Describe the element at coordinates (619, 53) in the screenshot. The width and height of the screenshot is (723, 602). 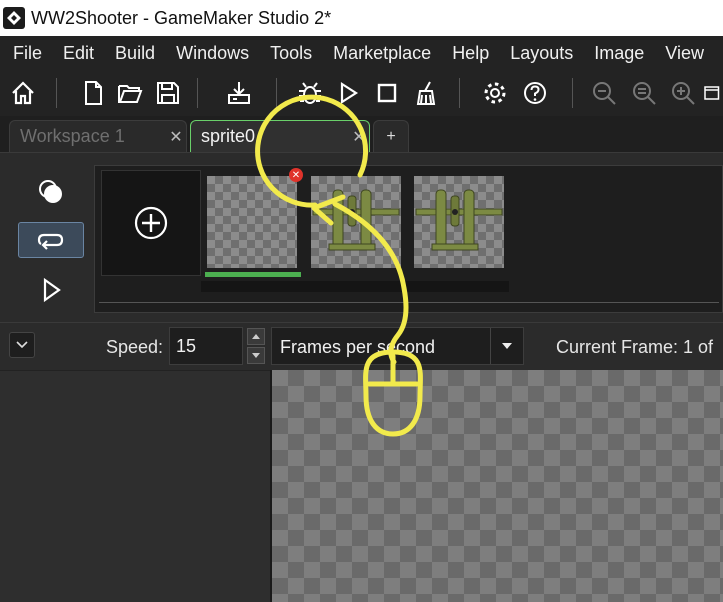
I see `menu-image: Image` at that location.